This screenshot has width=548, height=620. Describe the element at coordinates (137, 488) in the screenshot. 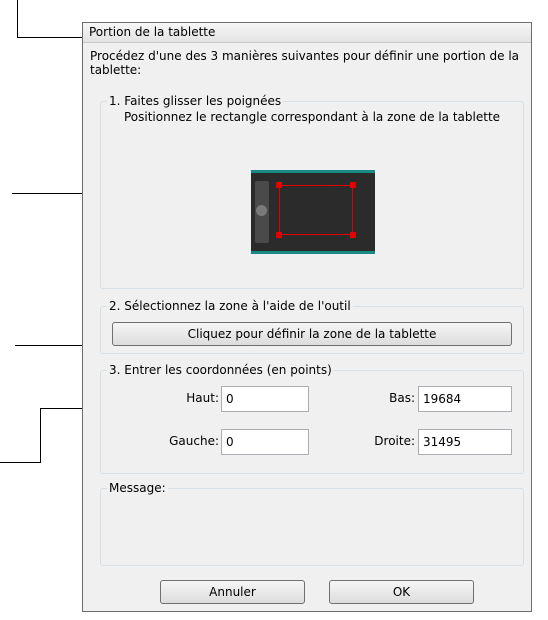

I see `message-title: Message:` at that location.